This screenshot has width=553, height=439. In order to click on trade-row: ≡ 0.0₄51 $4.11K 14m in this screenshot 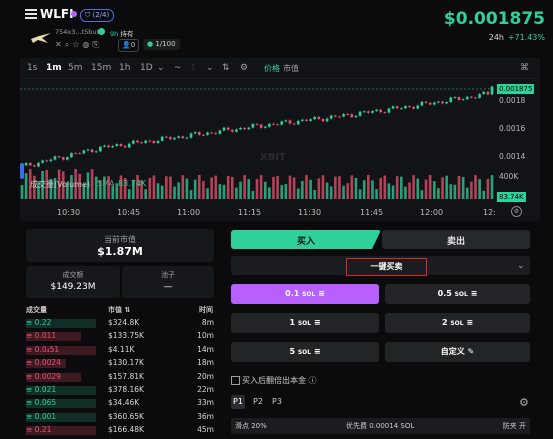, I will do `click(120, 351)`.